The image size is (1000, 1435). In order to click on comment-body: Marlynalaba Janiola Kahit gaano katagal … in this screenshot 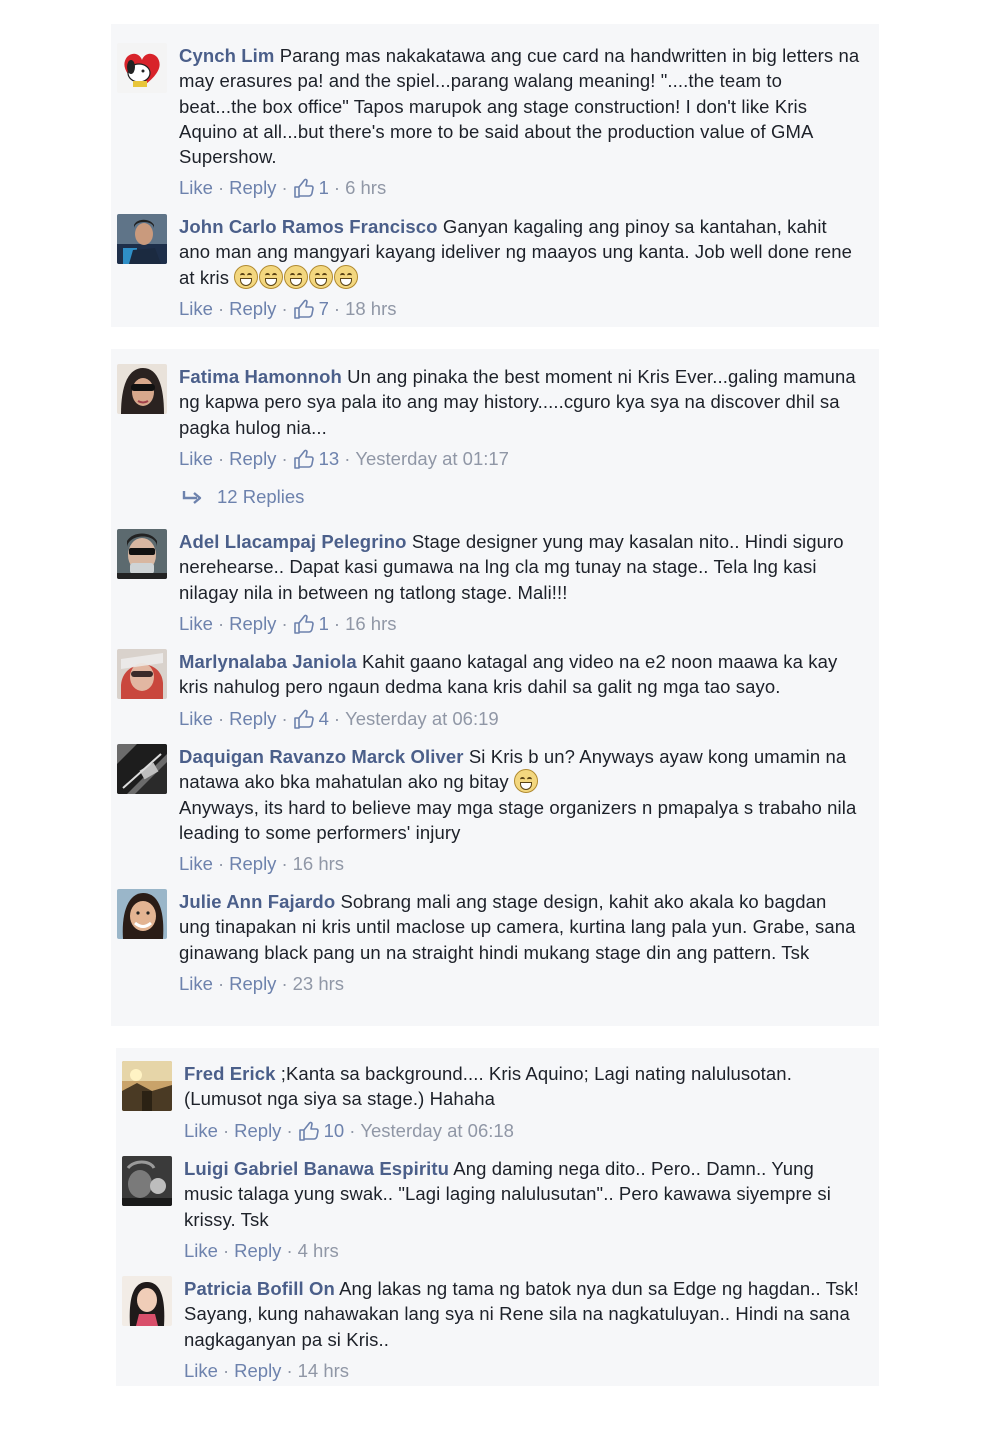, I will do `click(520, 674)`.